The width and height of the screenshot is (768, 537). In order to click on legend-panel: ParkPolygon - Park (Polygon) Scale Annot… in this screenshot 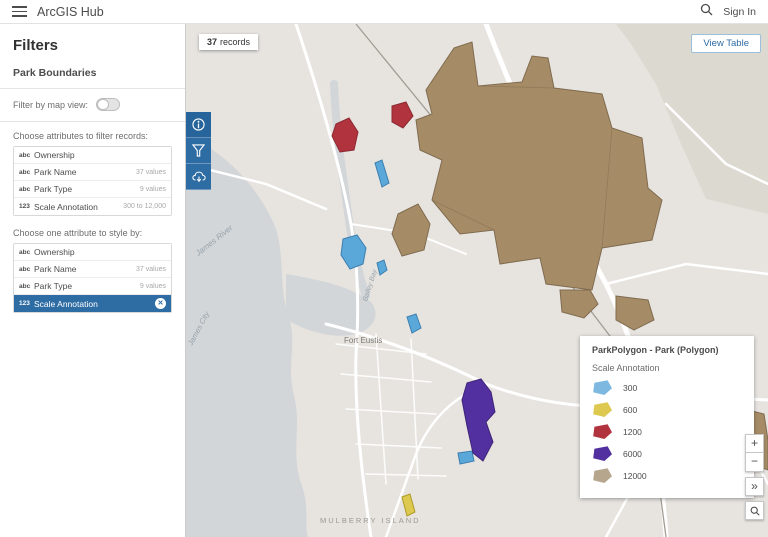, I will do `click(667, 417)`.